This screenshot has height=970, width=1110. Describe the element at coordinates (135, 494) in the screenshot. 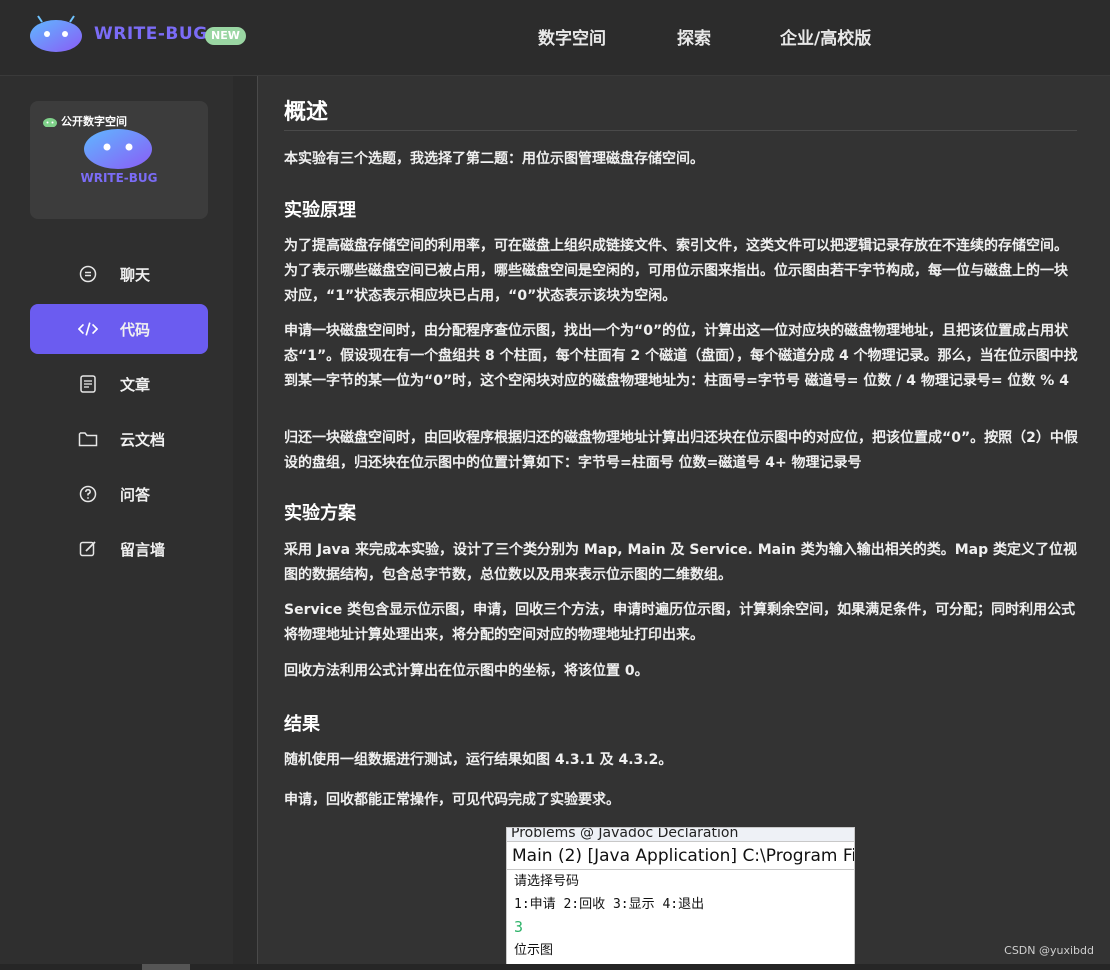

I see `sidebar-item-label: 问答` at that location.